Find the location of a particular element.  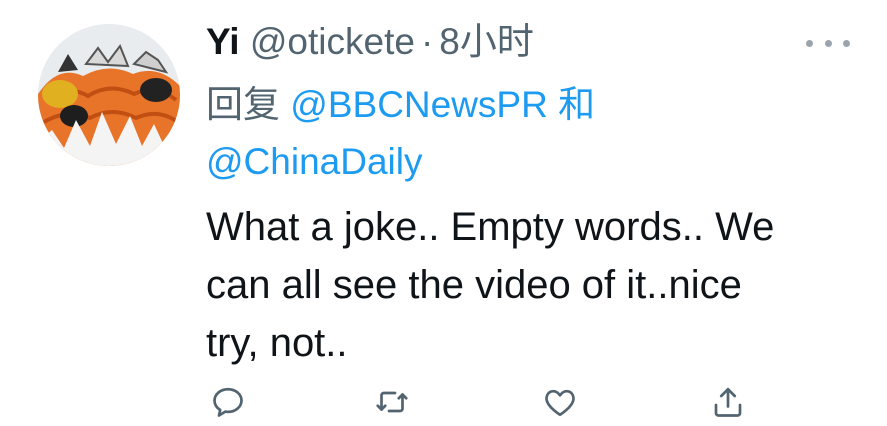

action-bar is located at coordinates (443, 403).